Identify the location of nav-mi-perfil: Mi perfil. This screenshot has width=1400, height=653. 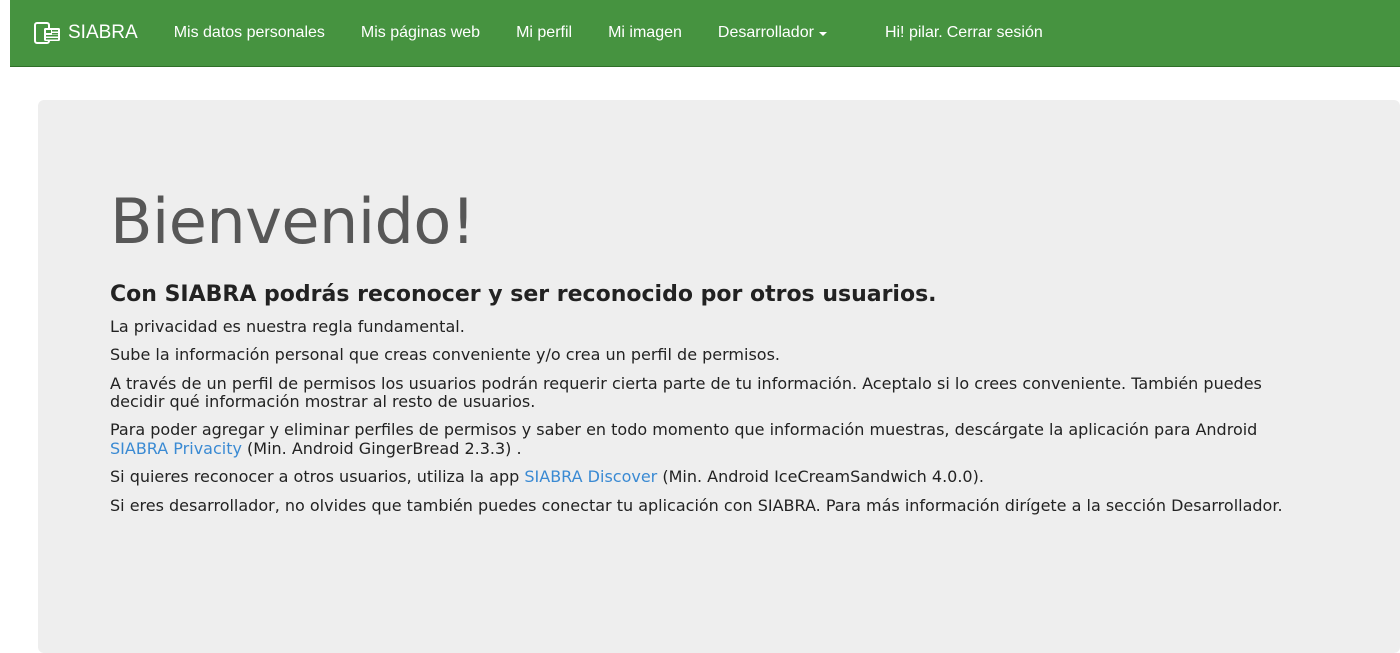
(544, 33).